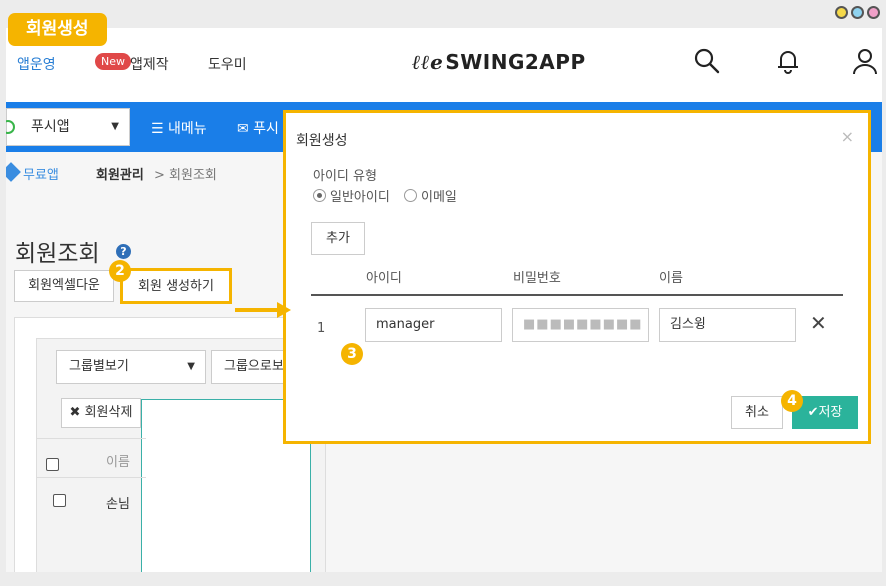 The height and width of the screenshot is (586, 886). Describe the element at coordinates (185, 173) in the screenshot. I see `breadcrumb-member-view: > 회원조회` at that location.